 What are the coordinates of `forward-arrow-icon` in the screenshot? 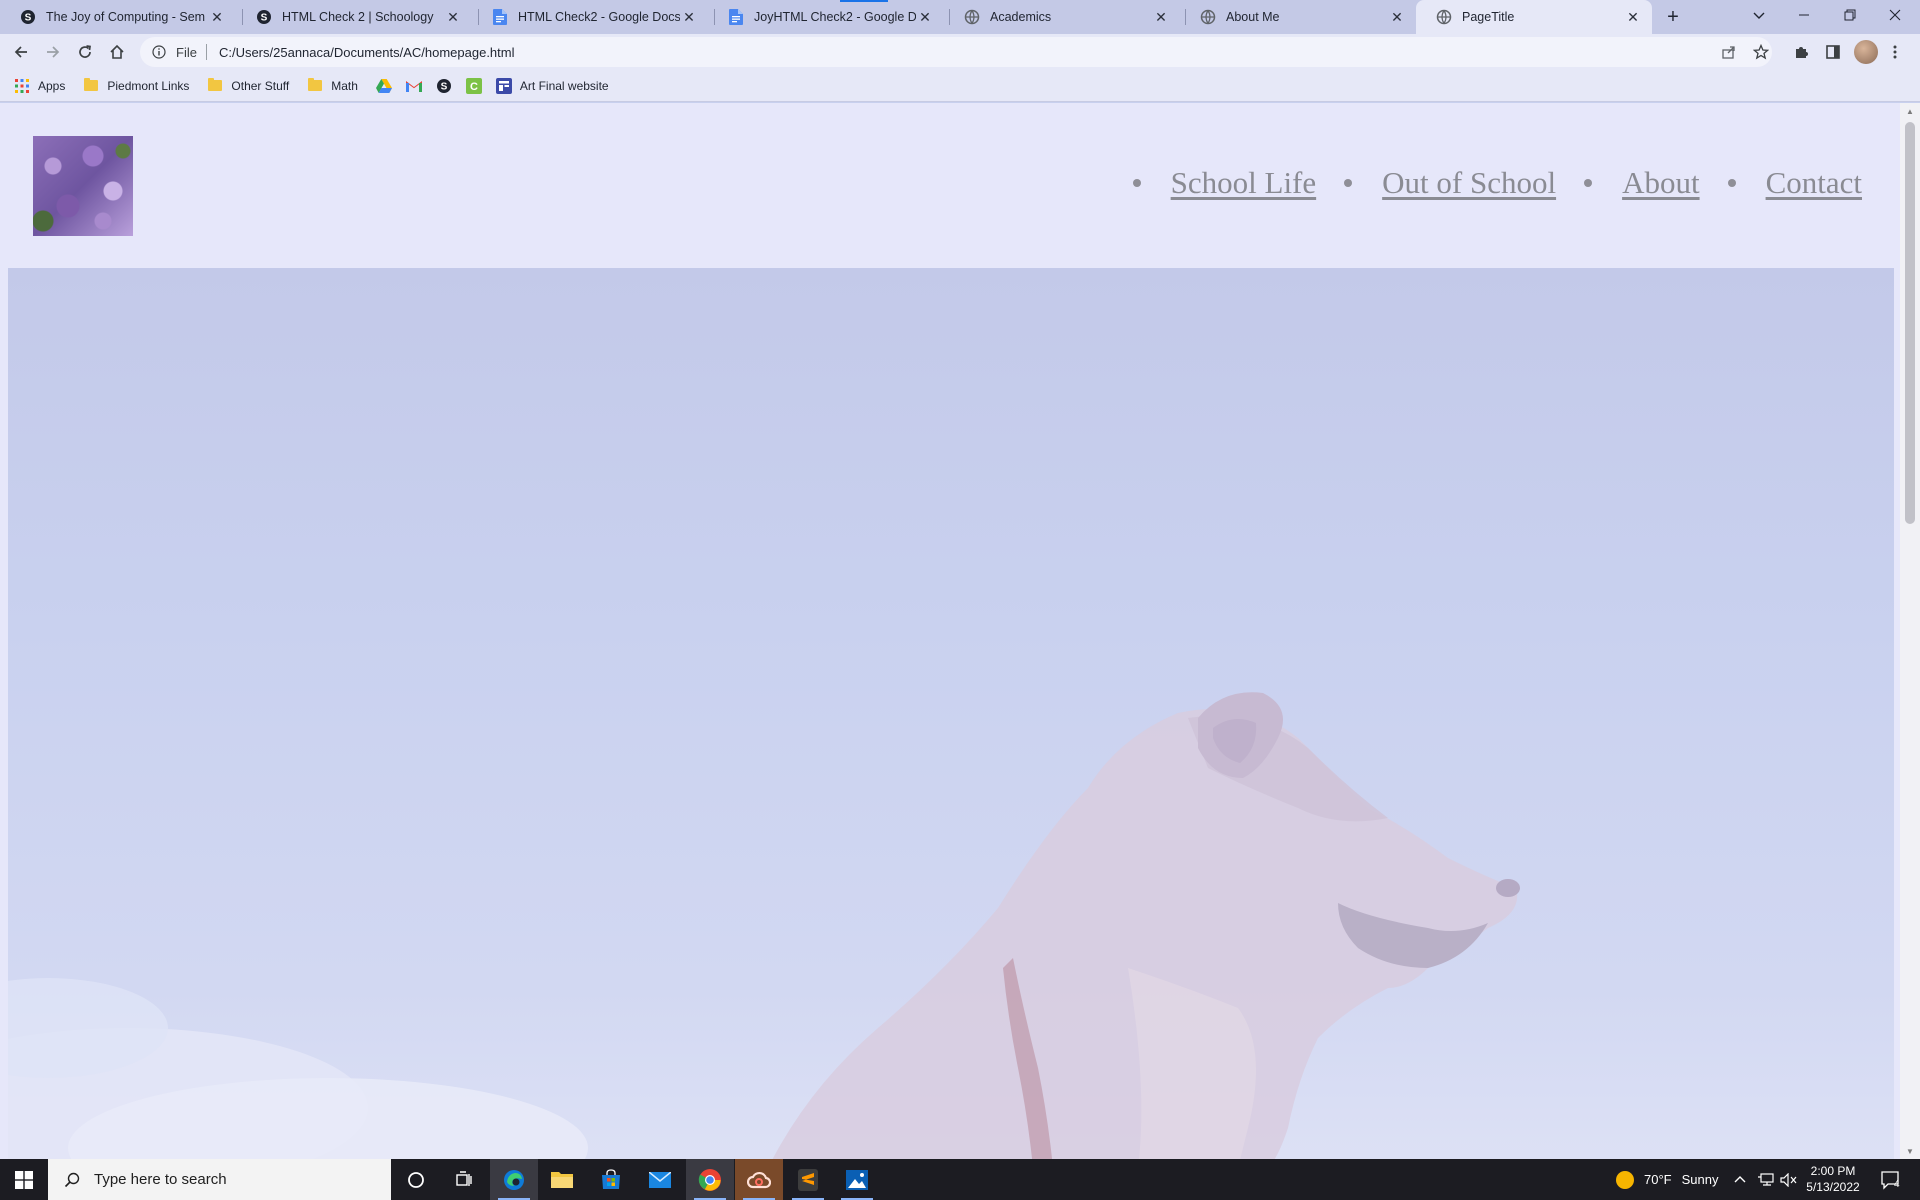 It's located at (53, 52).